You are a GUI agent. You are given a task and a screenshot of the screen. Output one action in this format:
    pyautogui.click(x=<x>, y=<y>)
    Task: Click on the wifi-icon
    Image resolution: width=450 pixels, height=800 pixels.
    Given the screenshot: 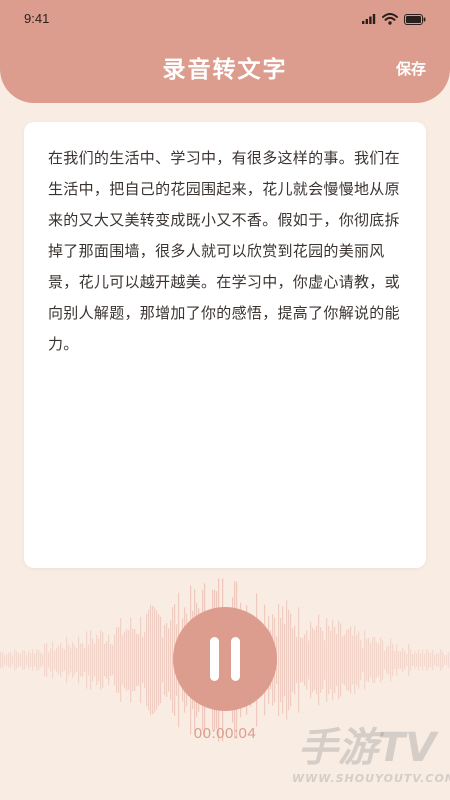 What is the action you would take?
    pyautogui.click(x=390, y=19)
    